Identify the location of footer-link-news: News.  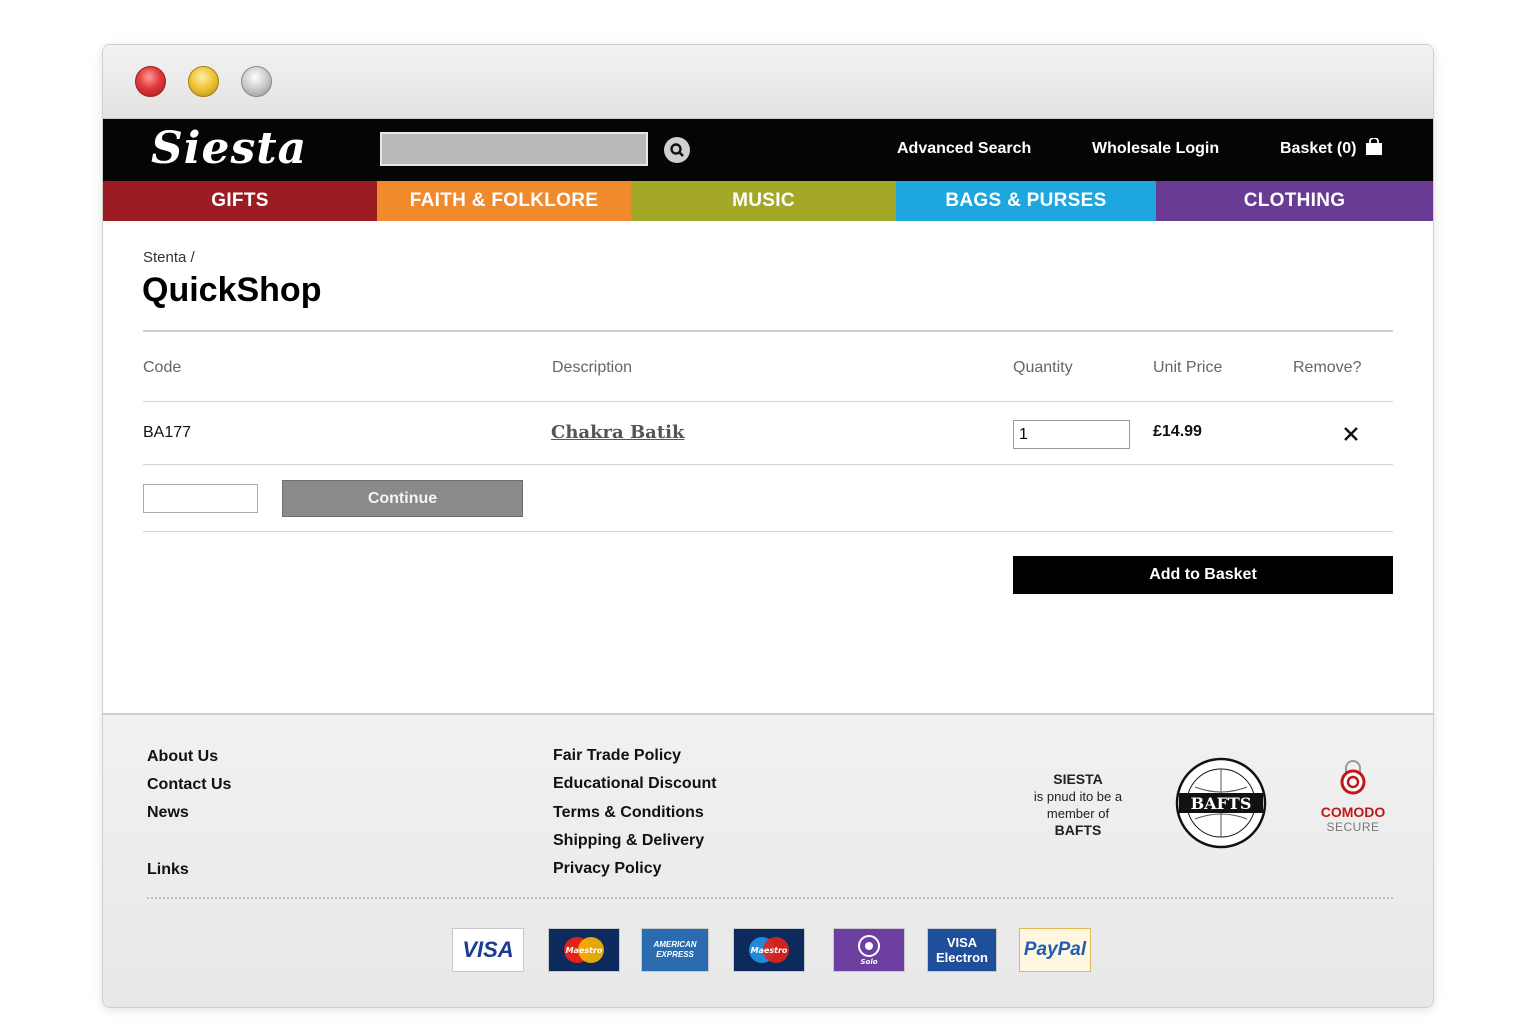
(168, 813).